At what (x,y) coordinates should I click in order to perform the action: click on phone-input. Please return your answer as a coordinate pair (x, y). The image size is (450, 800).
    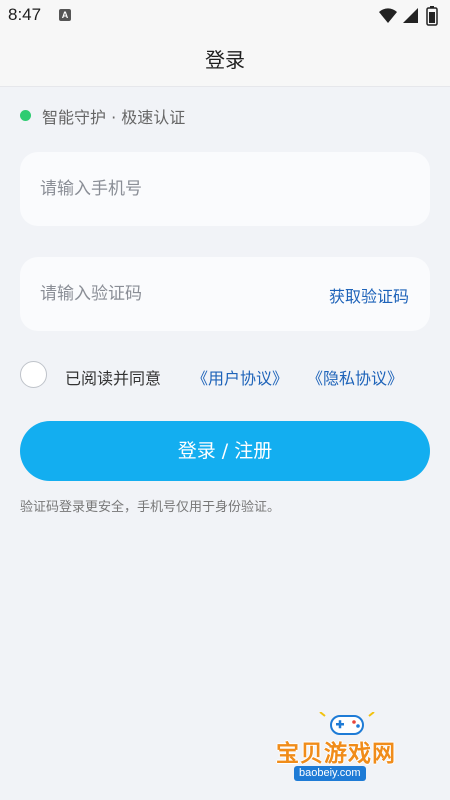
    Looking at the image, I should click on (225, 189).